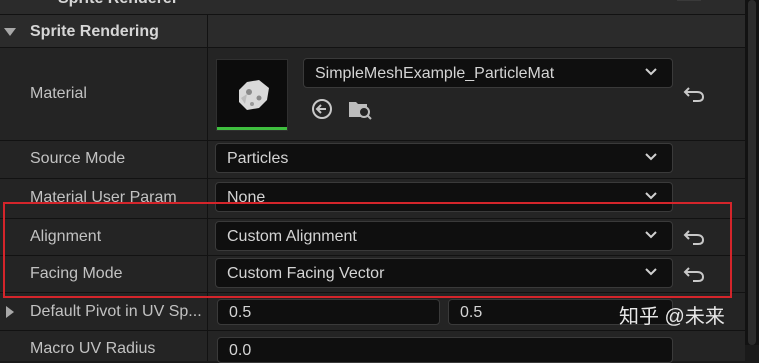 This screenshot has width=759, height=363. Describe the element at coordinates (66, 236) in the screenshot. I see `alignment-label: Alignment` at that location.